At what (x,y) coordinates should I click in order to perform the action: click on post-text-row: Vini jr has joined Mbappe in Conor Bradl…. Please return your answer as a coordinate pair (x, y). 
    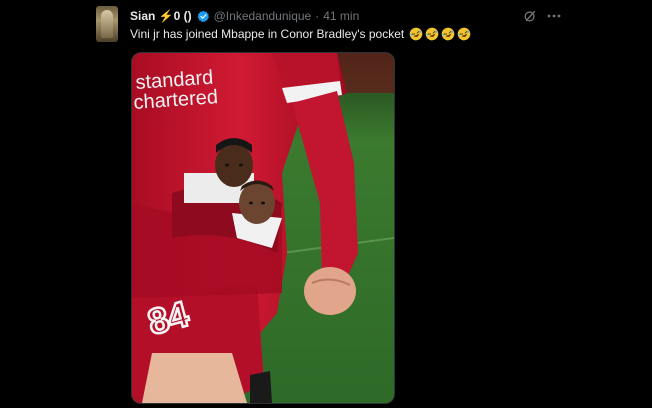
    Looking at the image, I should click on (301, 34).